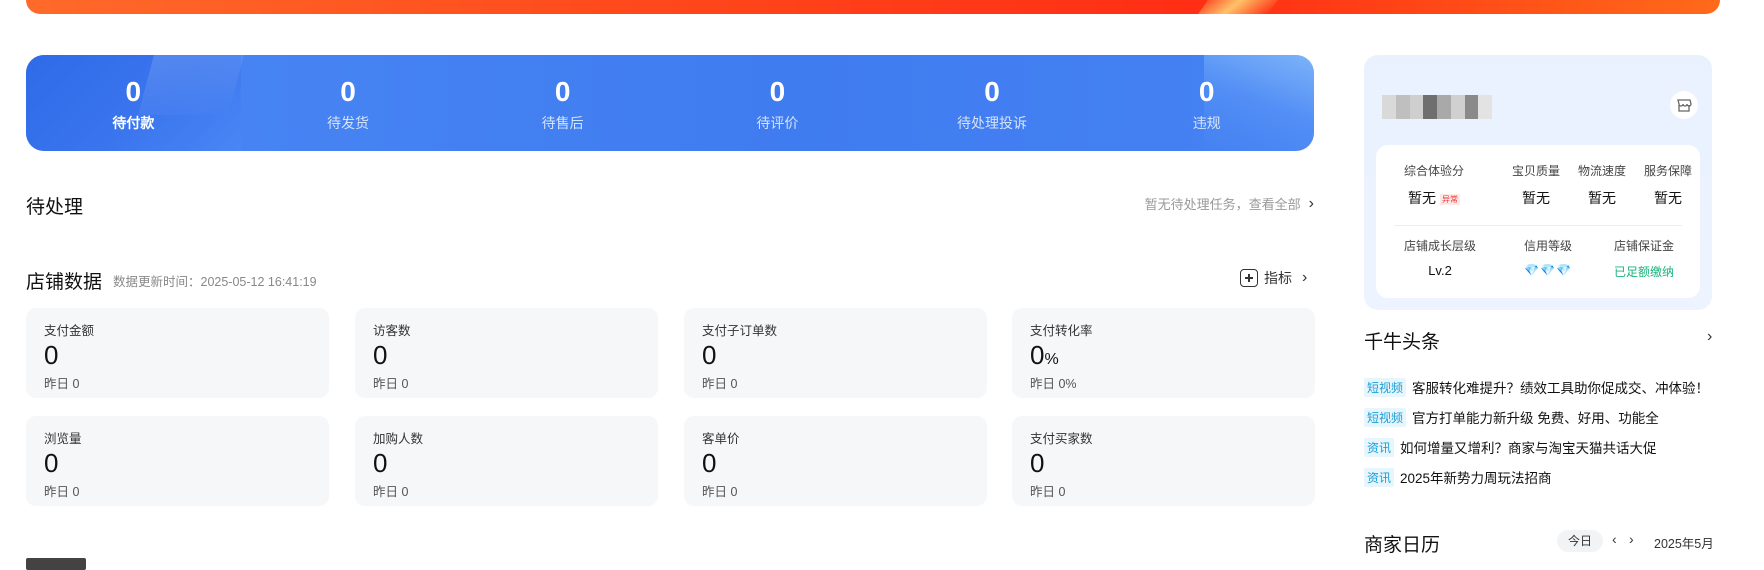 This screenshot has height=570, width=1764. I want to click on pending-title: 待处理, so click(55, 207).